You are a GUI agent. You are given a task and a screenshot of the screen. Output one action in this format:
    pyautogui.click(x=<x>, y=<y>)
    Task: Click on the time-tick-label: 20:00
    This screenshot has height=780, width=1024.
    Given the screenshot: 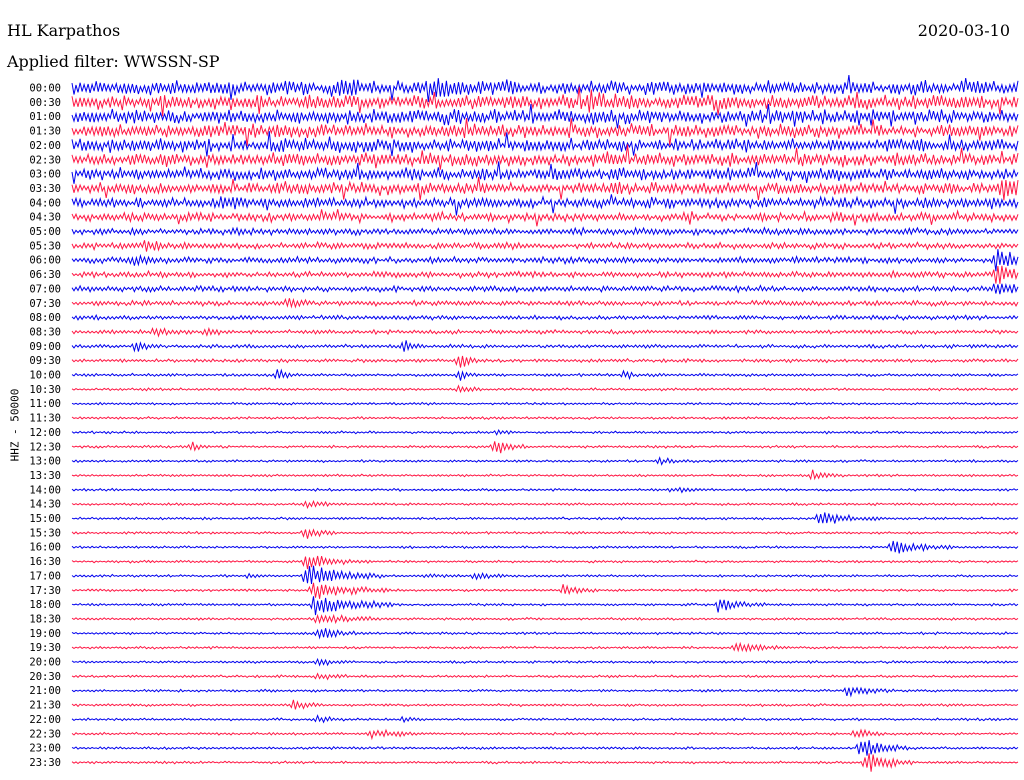 What is the action you would take?
    pyautogui.click(x=45, y=663)
    